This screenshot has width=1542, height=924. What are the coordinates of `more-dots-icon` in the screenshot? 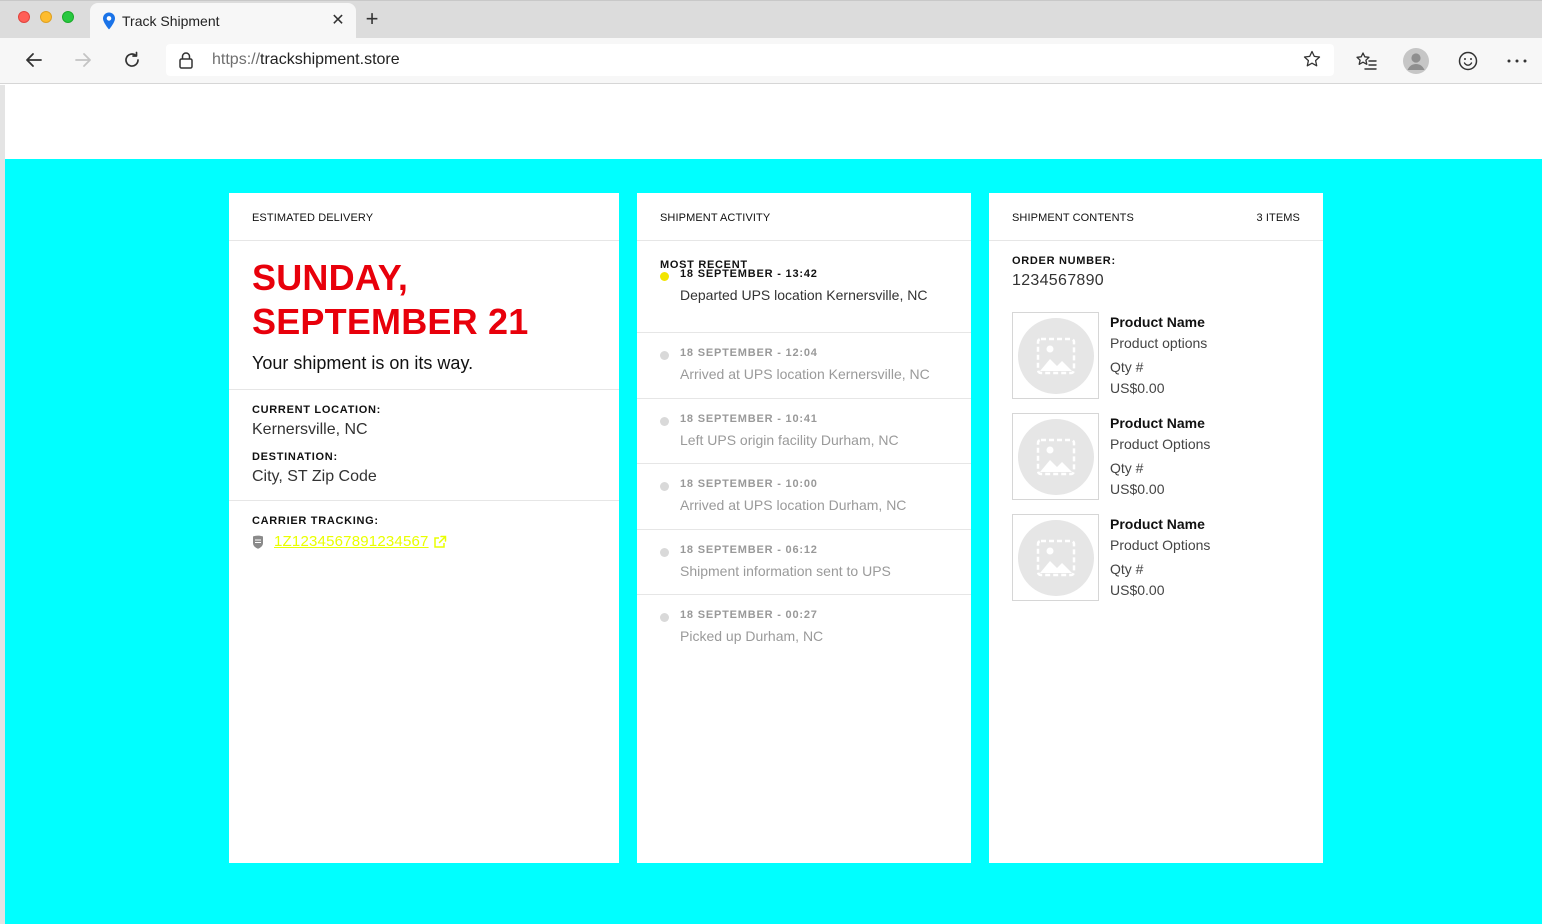 It's located at (1517, 61).